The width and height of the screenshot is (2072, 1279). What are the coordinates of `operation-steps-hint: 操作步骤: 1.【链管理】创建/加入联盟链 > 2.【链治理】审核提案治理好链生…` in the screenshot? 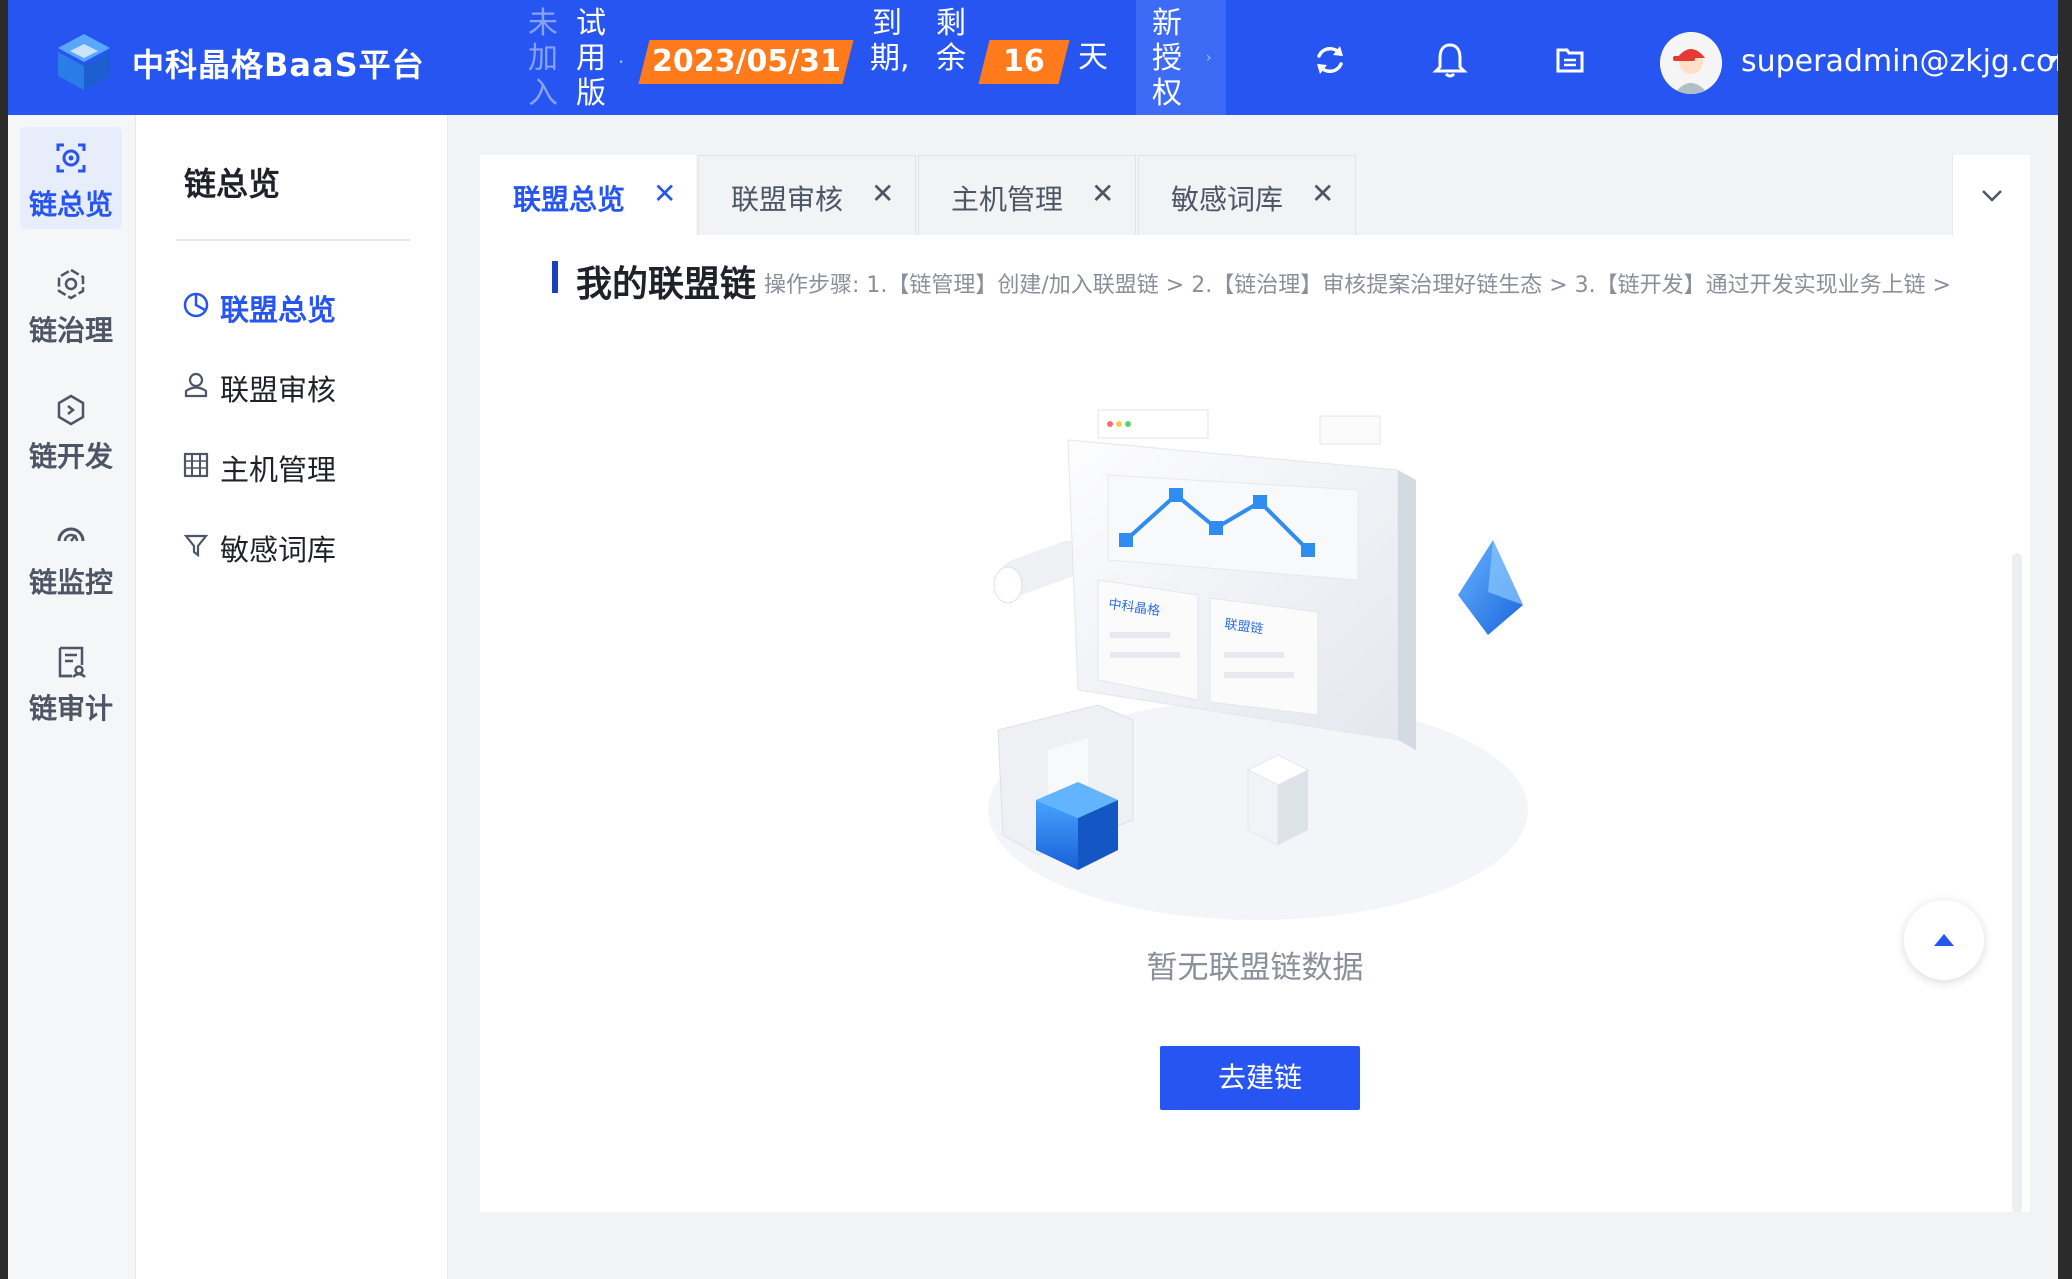 It's located at (1358, 285).